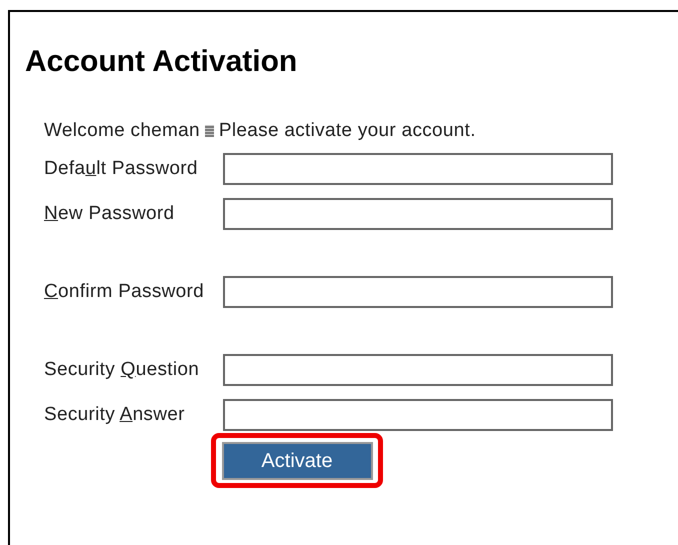 The width and height of the screenshot is (678, 545). Describe the element at coordinates (209, 131) in the screenshot. I see `redaction-icon` at that location.